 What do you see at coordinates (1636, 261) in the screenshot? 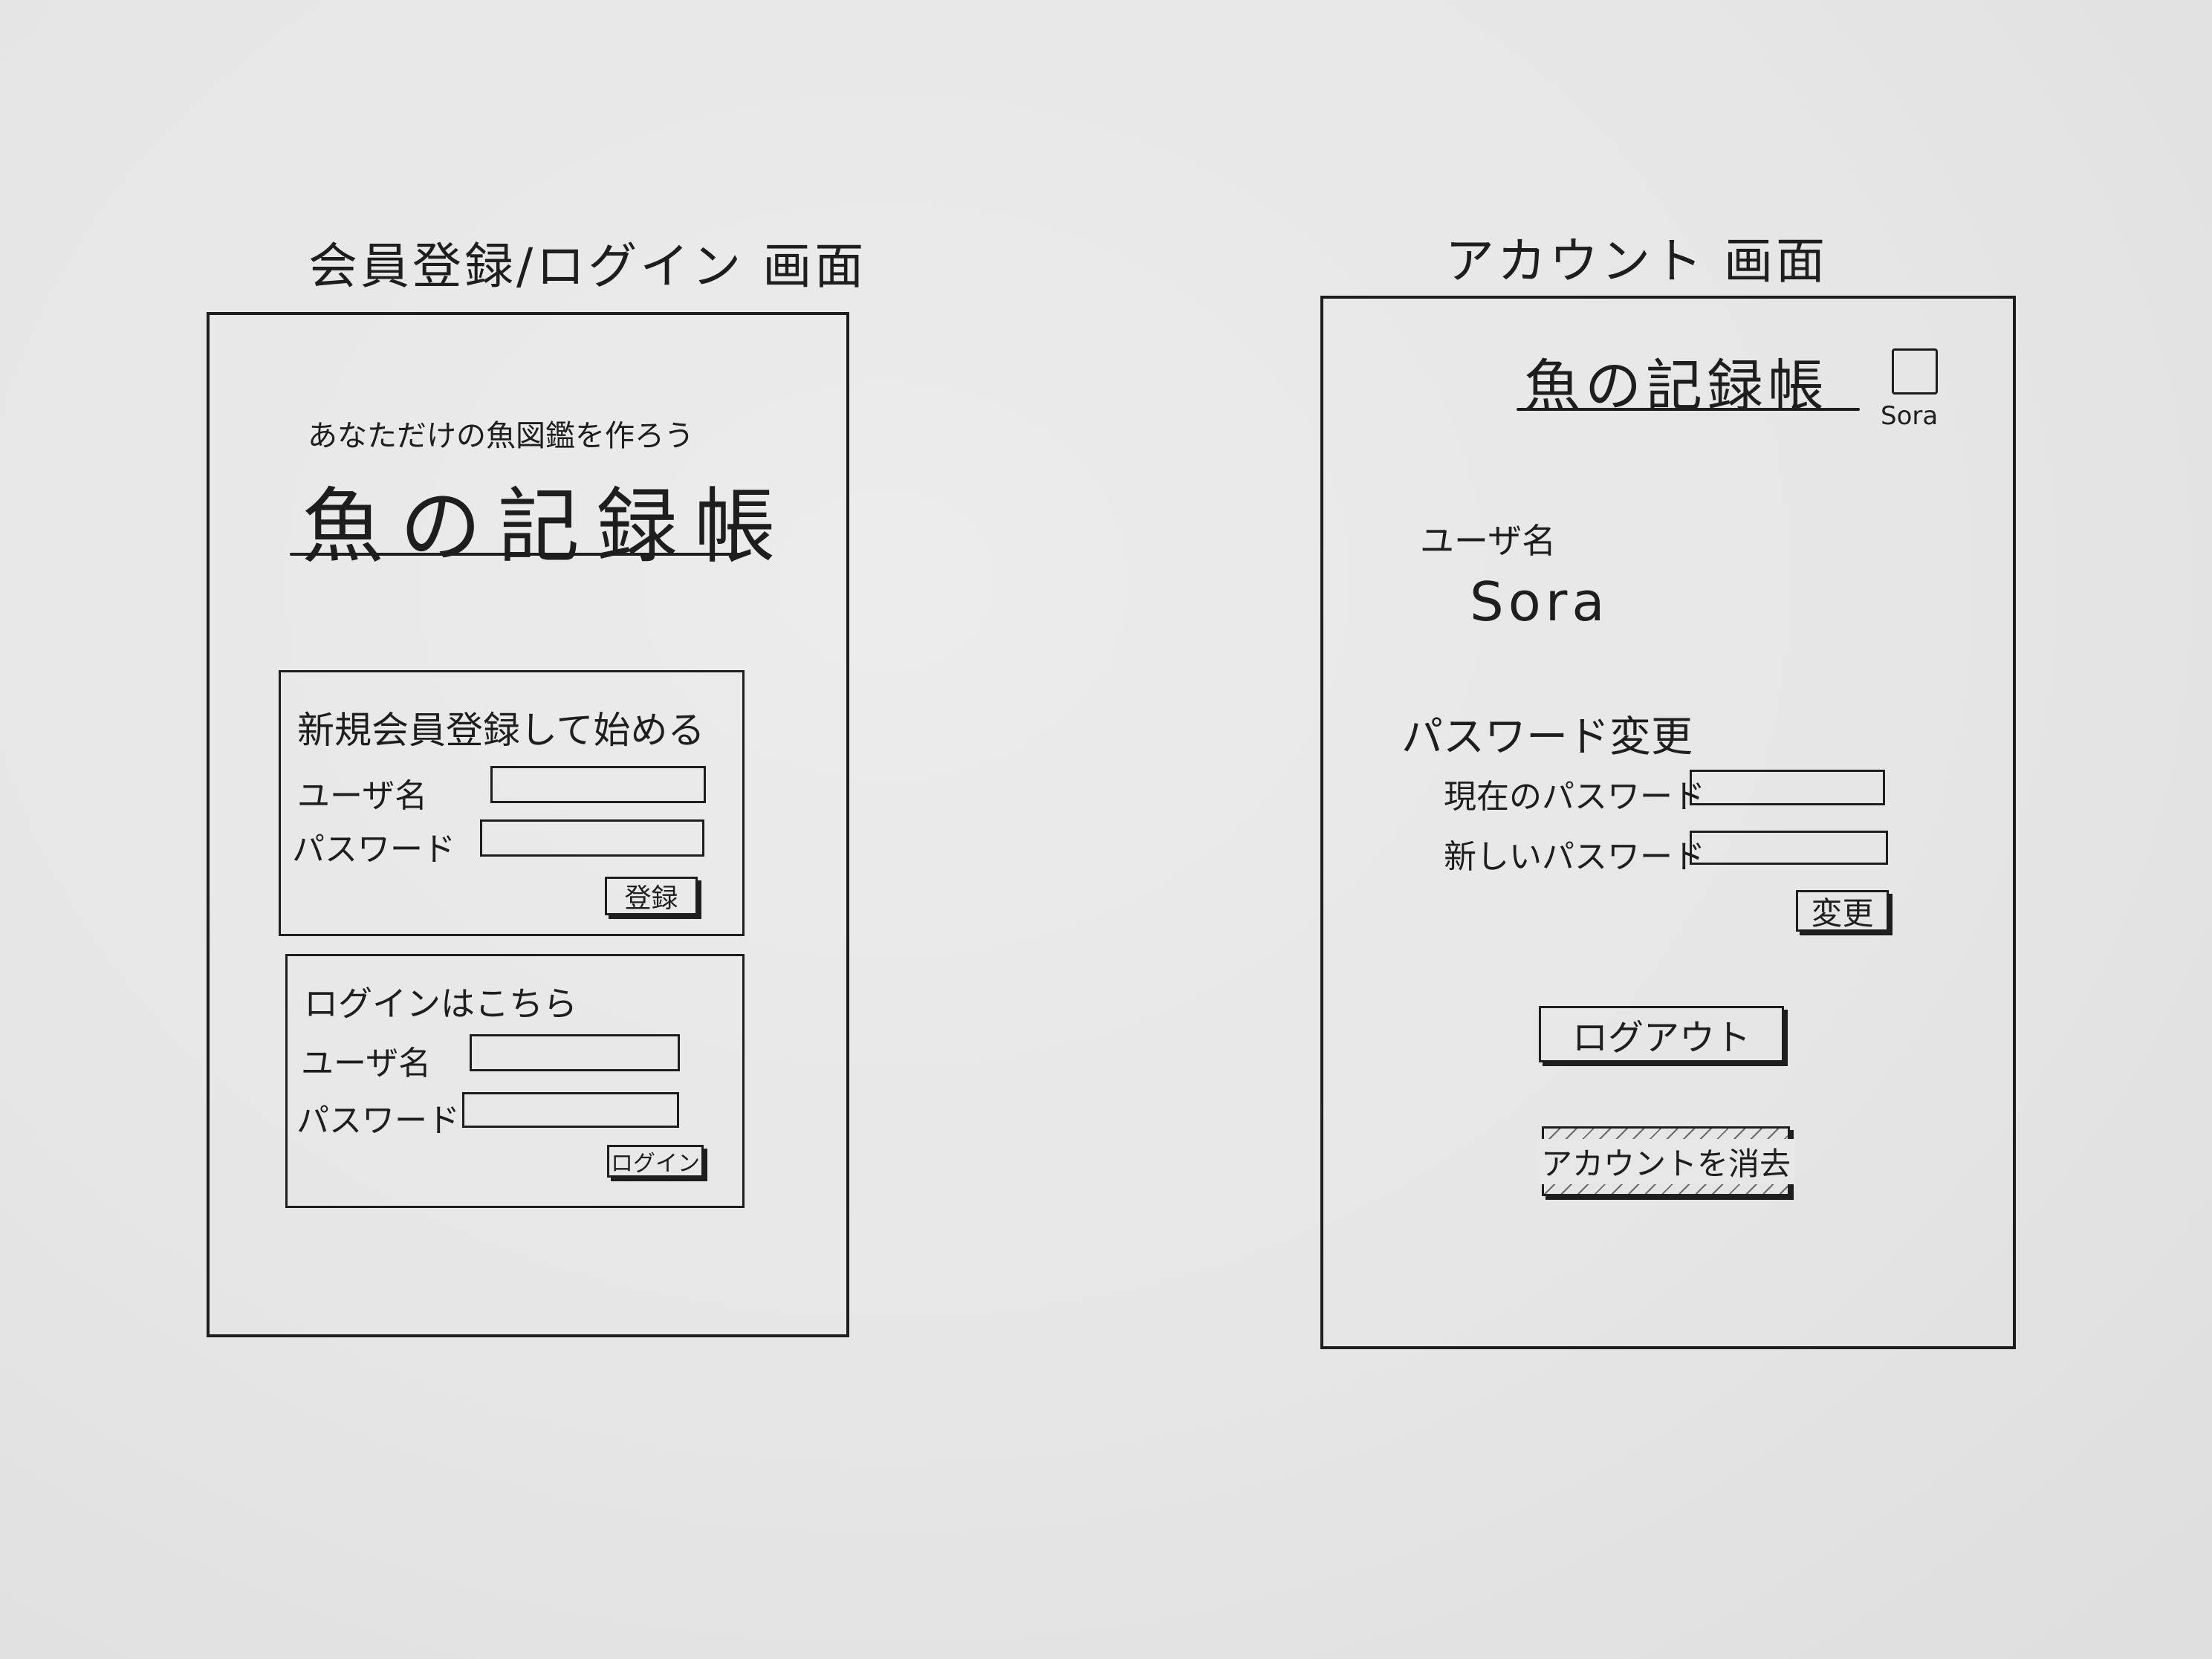
I see `account-screen-title: アカウント 画面` at bounding box center [1636, 261].